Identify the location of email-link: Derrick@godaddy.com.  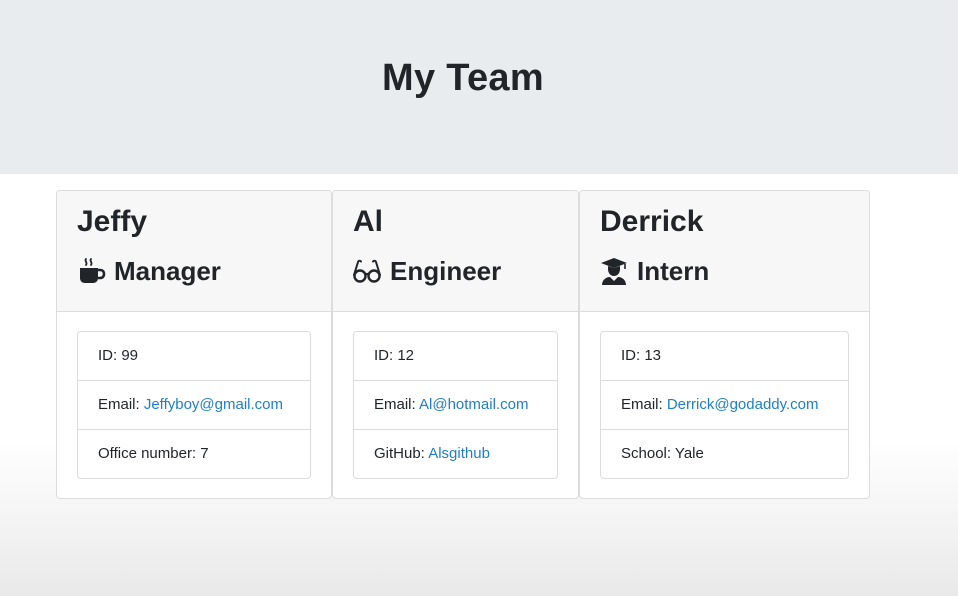
(743, 404).